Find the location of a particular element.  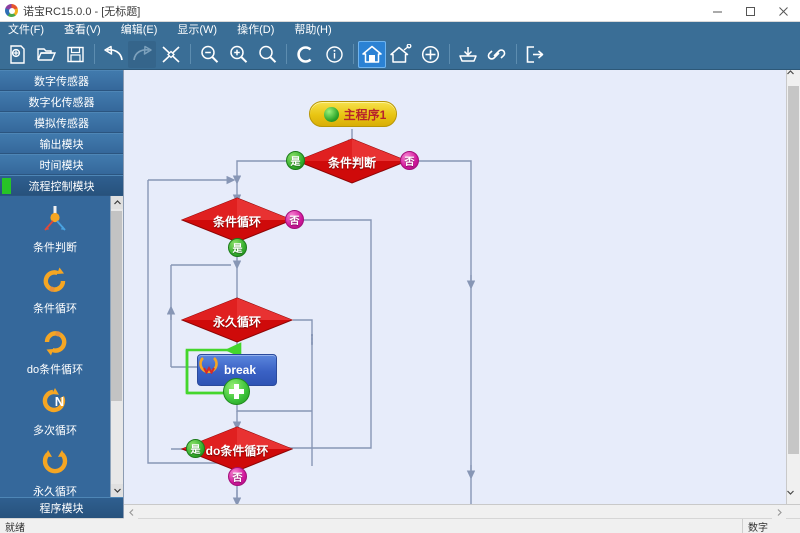

maximize-button is located at coordinates (750, 11).